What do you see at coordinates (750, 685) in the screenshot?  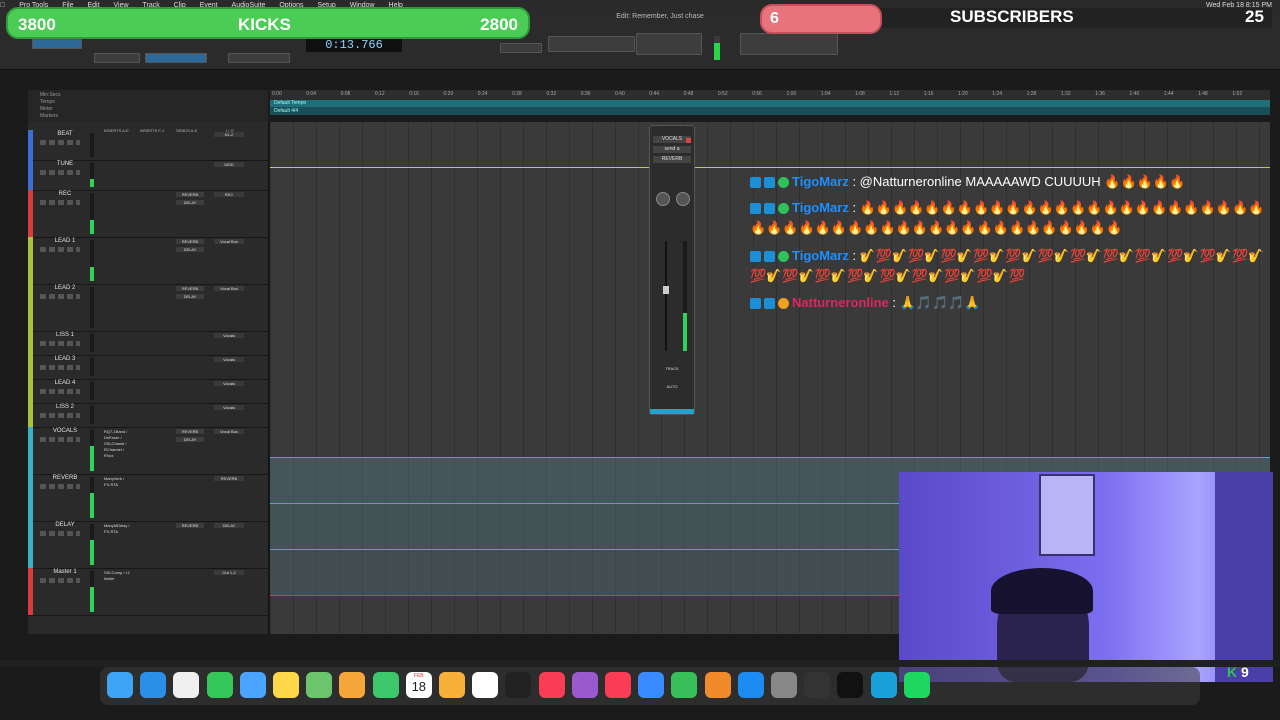 I see `appstore-icon` at bounding box center [750, 685].